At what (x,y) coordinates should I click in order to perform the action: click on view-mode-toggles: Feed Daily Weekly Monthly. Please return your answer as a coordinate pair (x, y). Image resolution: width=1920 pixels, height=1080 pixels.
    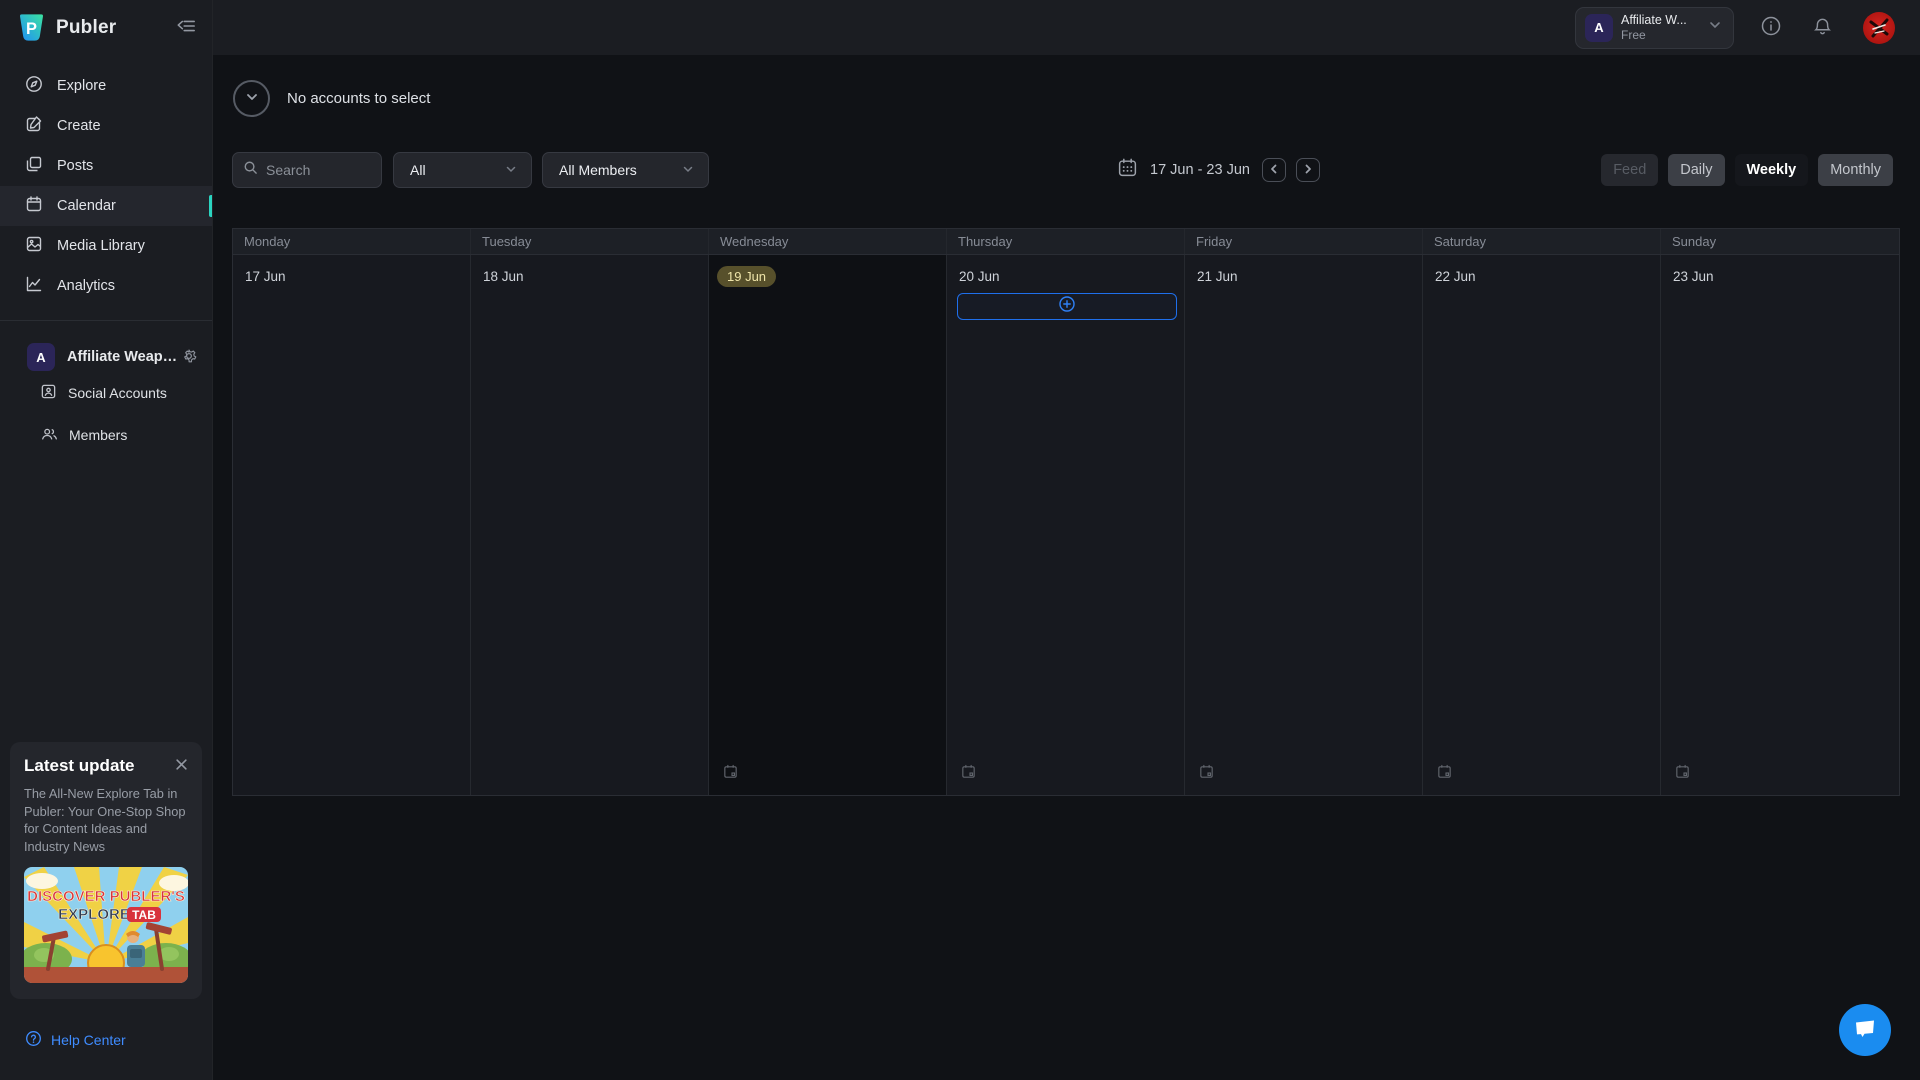
    Looking at the image, I should click on (1747, 170).